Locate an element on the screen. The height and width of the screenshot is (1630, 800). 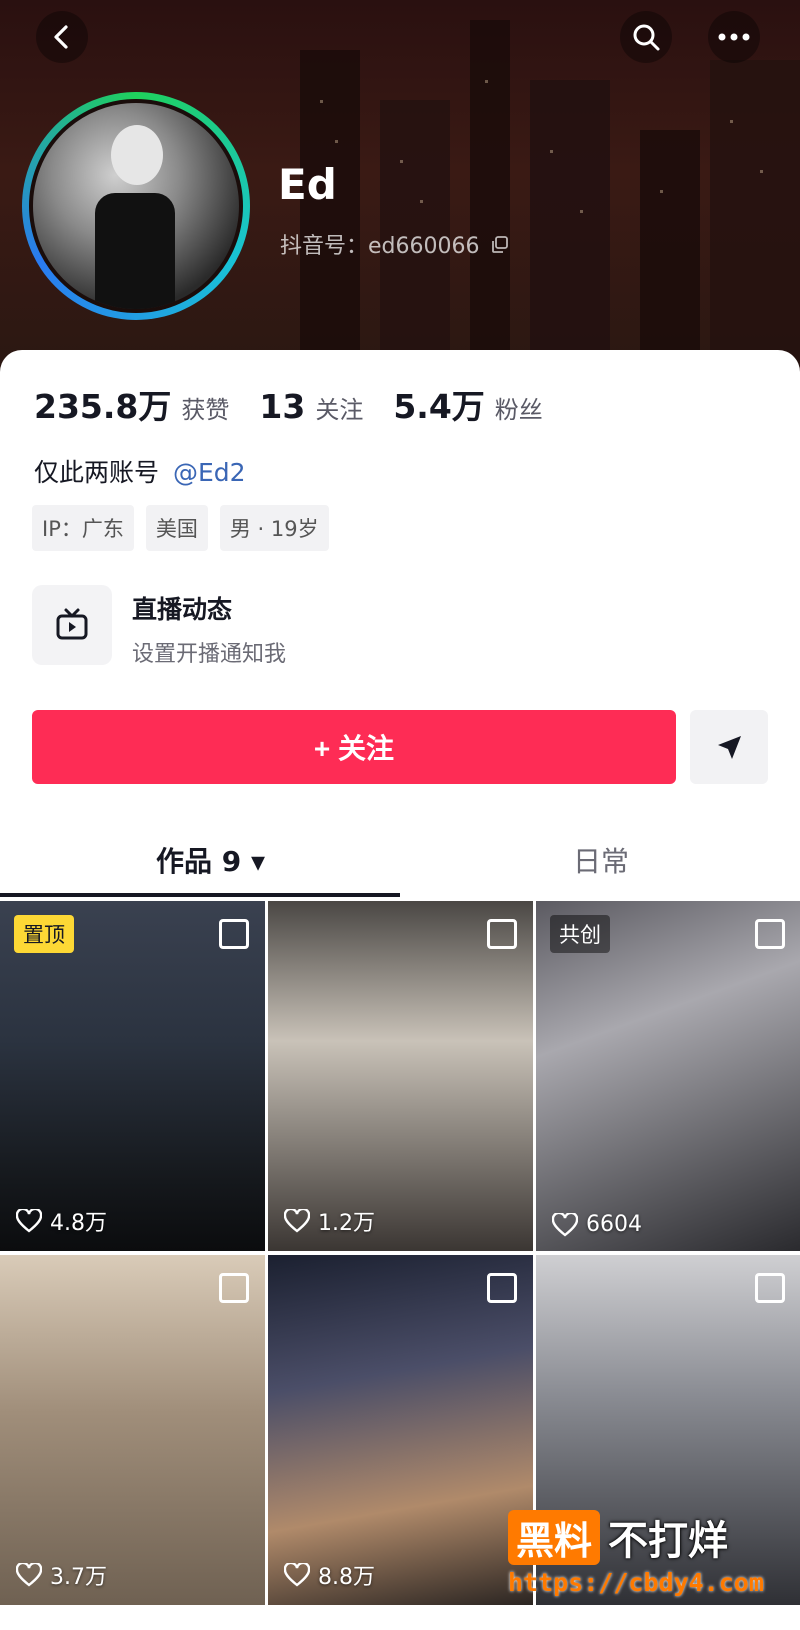
tv-icon is located at coordinates (72, 624).